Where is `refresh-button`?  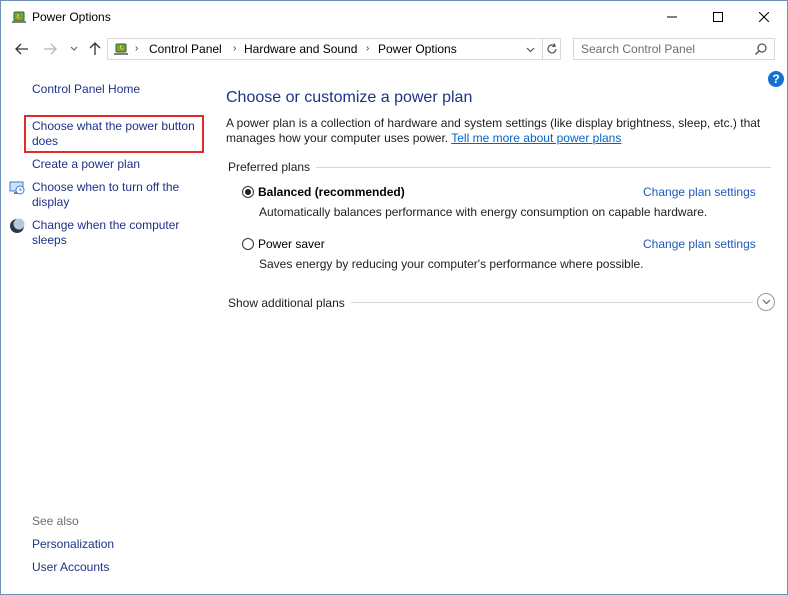
refresh-button is located at coordinates (551, 49).